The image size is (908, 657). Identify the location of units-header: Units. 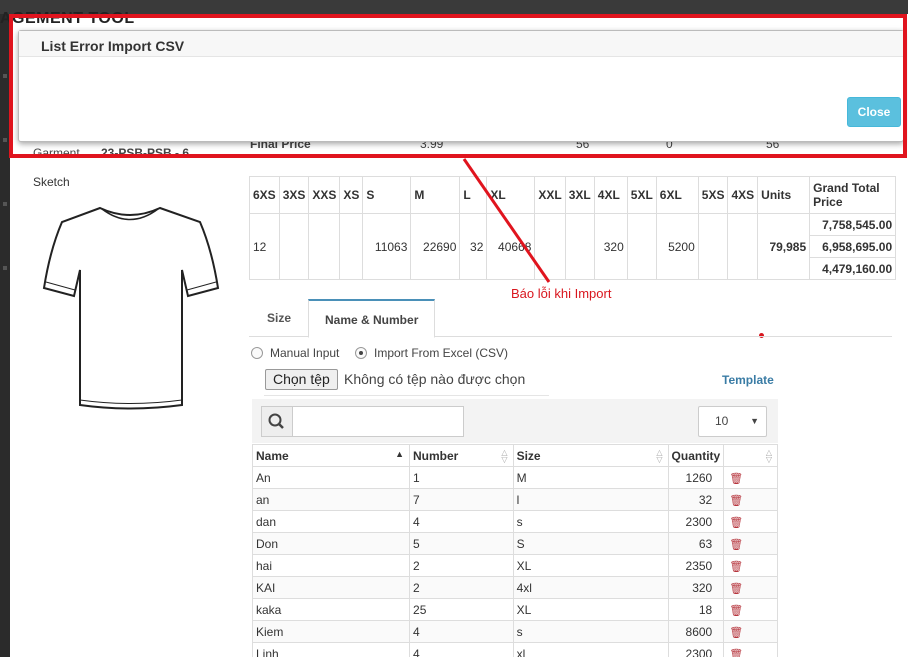
(784, 195).